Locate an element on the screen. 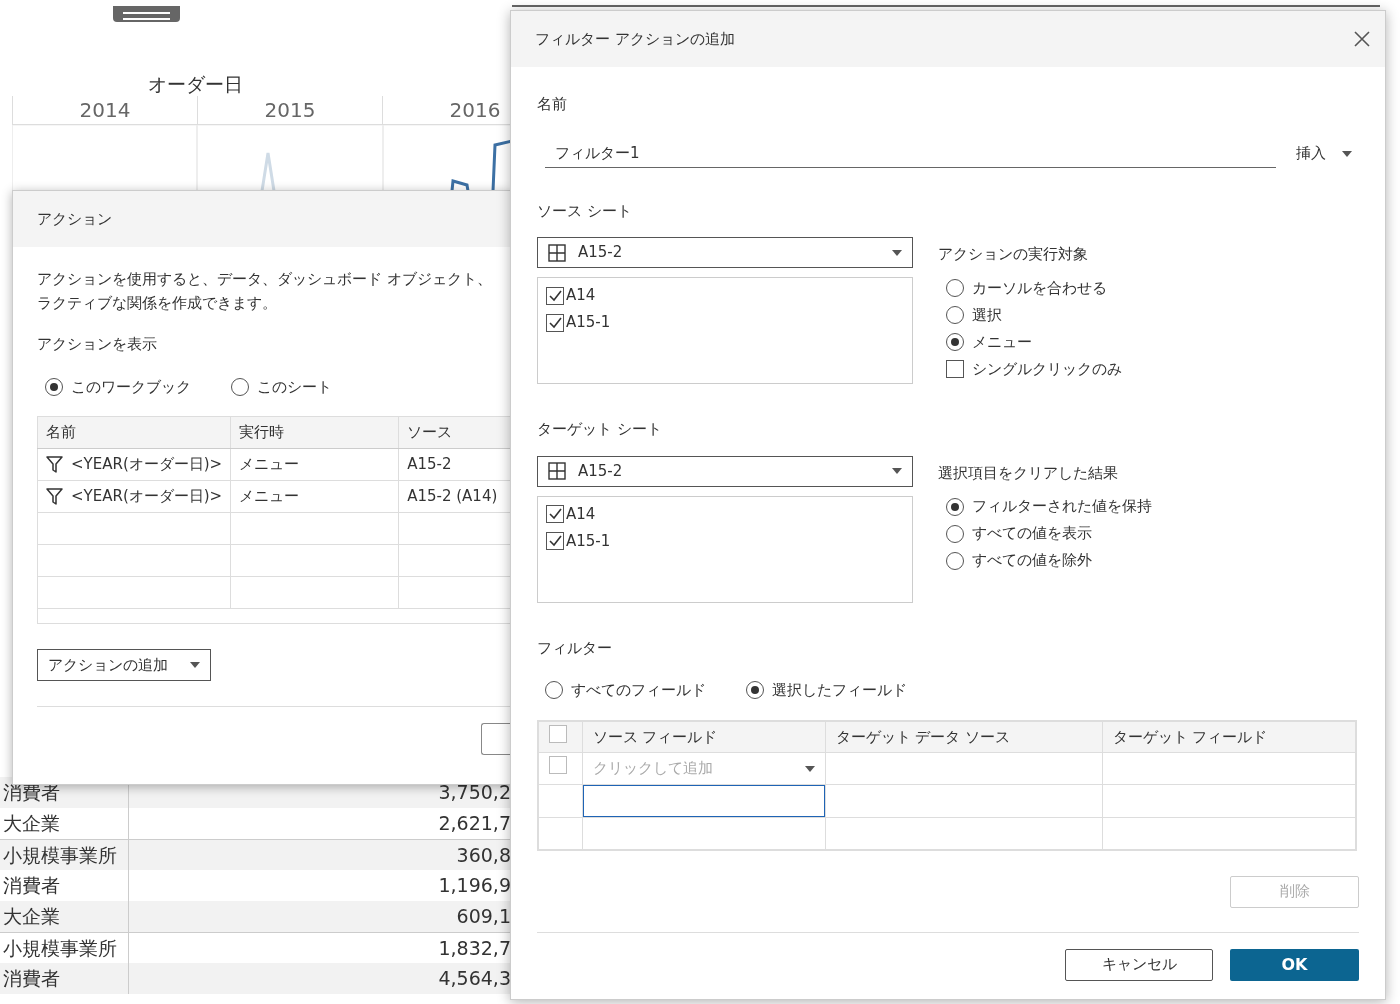 This screenshot has width=1400, height=1004. table-cell-text: 4,564,3 is located at coordinates (474, 978).